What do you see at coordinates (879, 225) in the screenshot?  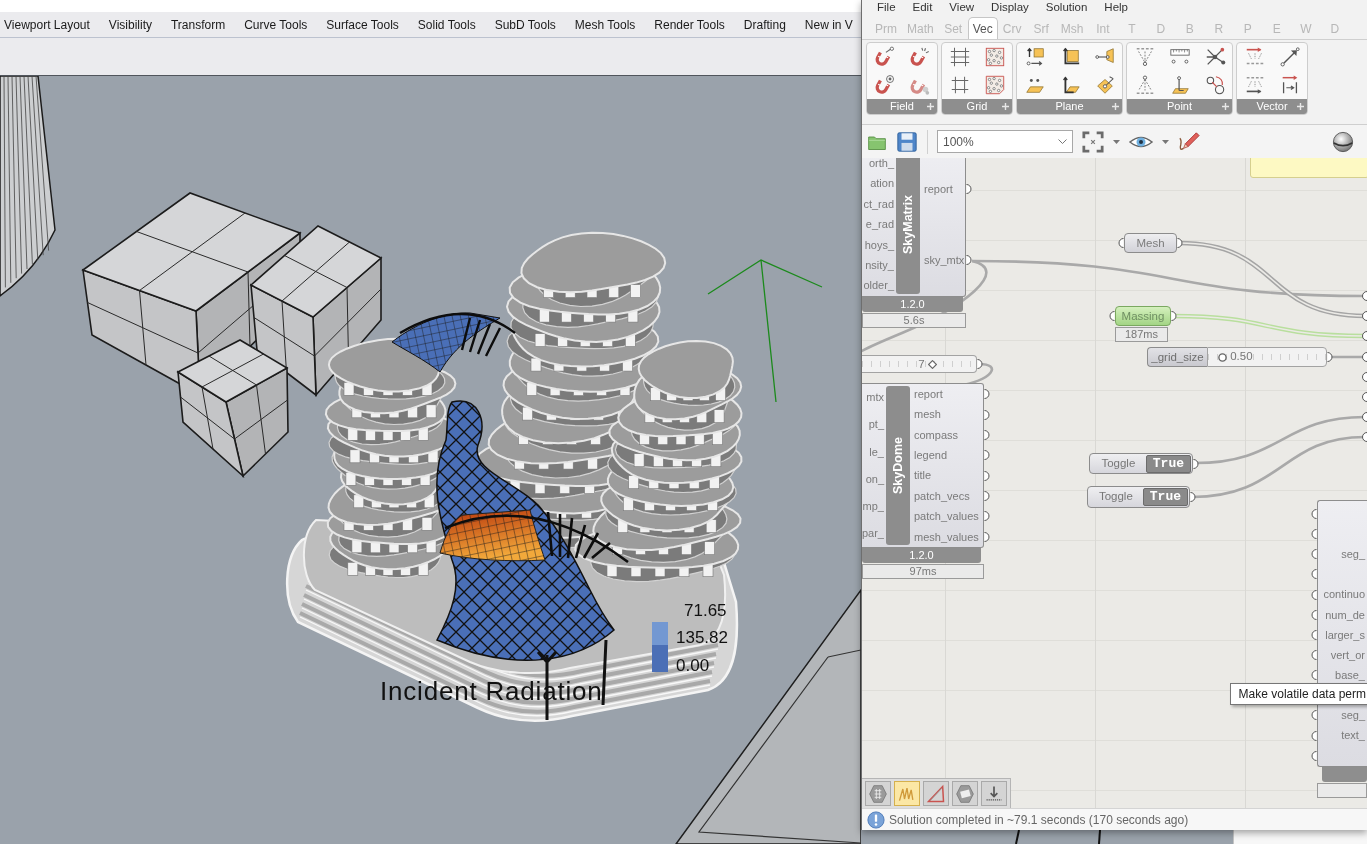 I see `input-label: e_rad` at bounding box center [879, 225].